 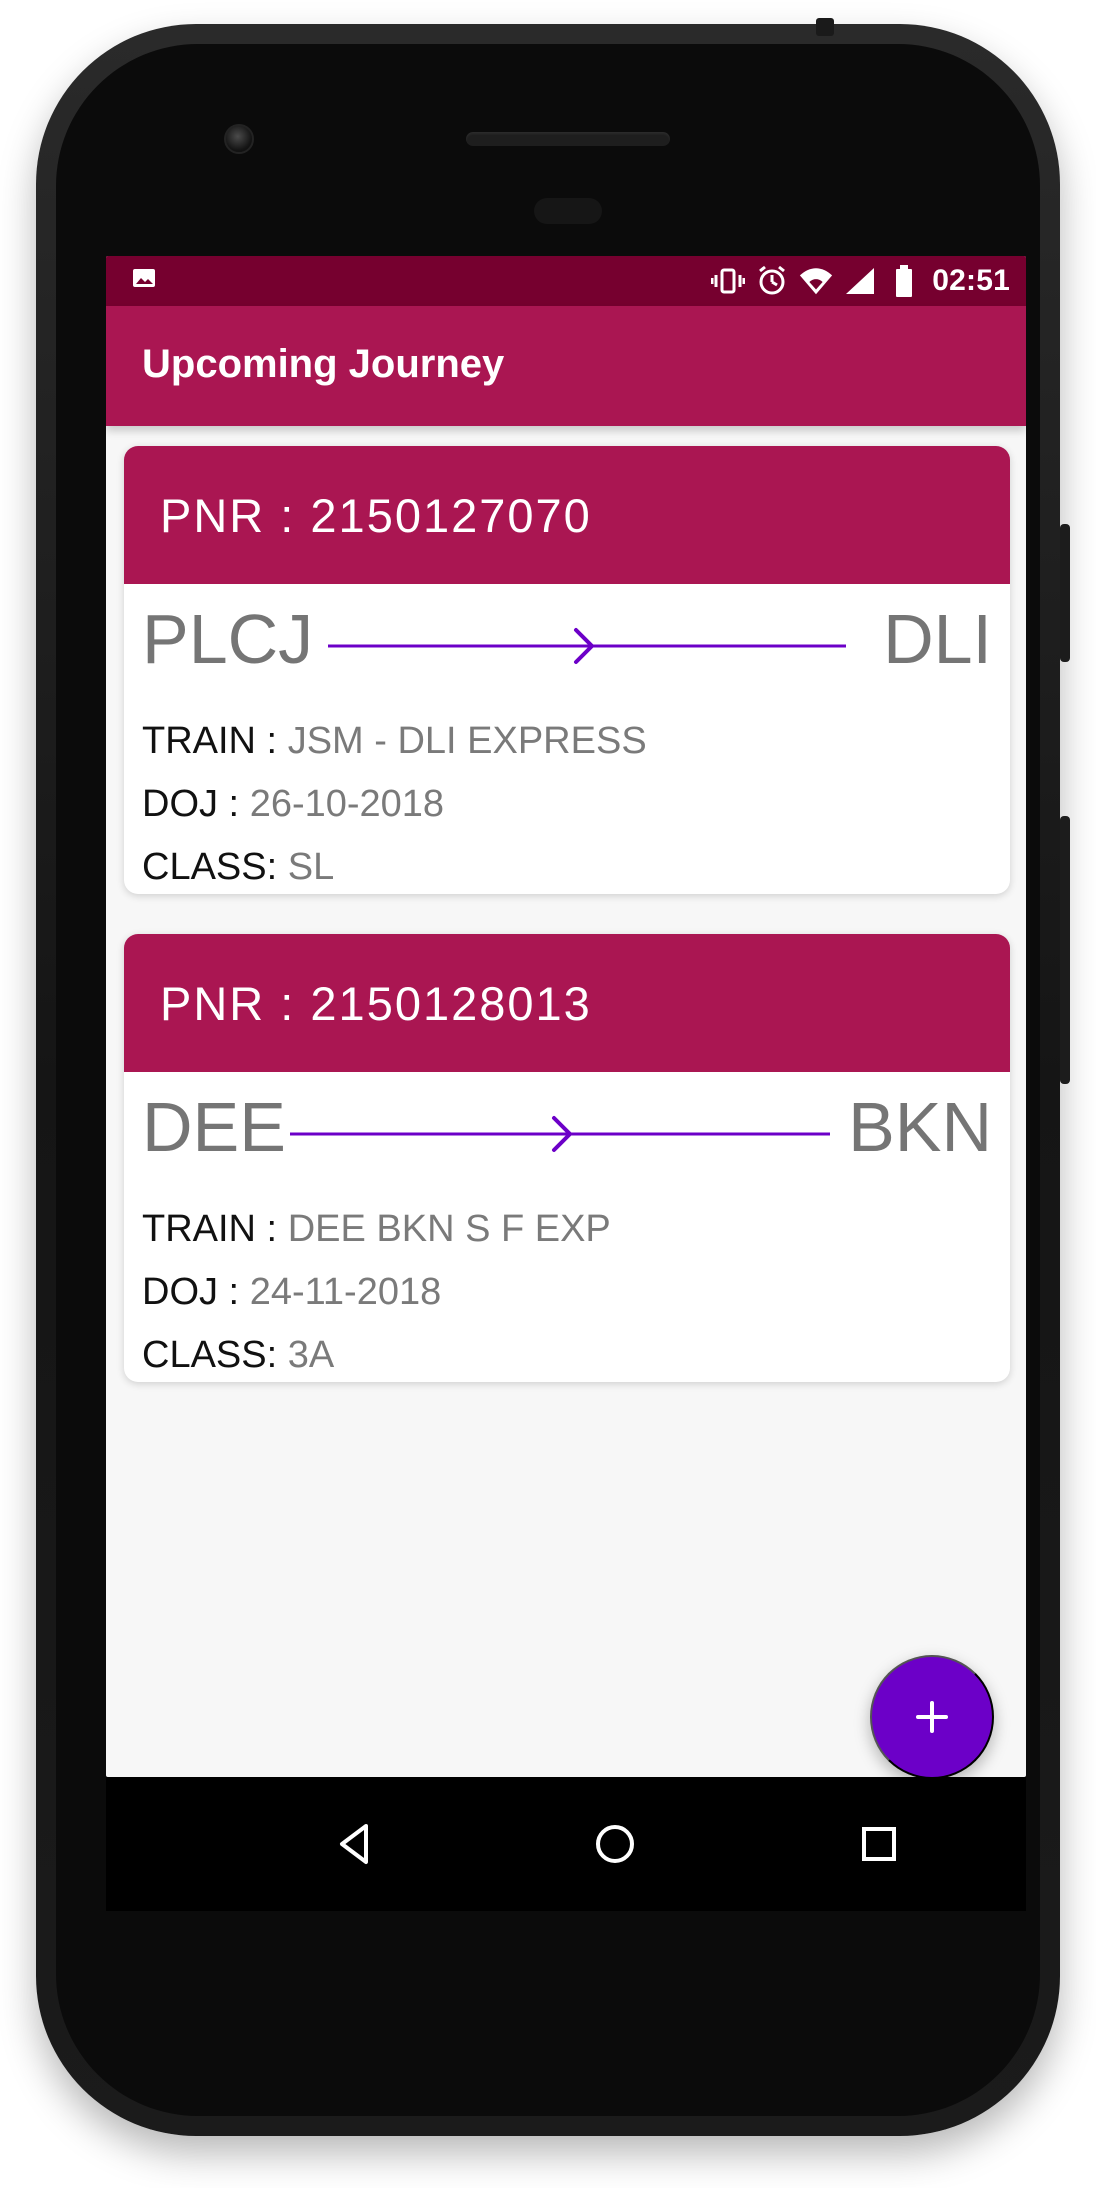 What do you see at coordinates (566, 366) in the screenshot?
I see `app-toolbar: Upcoming Journey` at bounding box center [566, 366].